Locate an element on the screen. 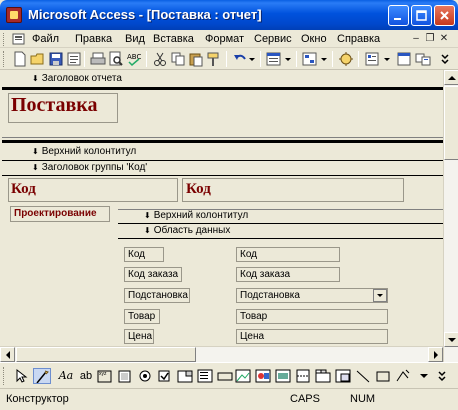  bound-object-icon is located at coordinates (283, 376).